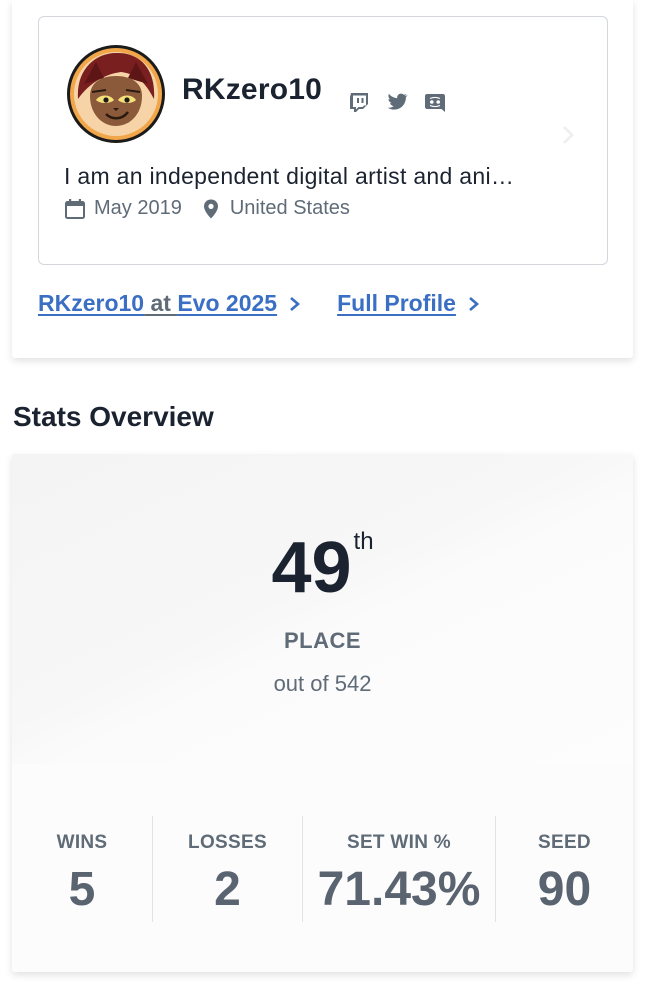 The image size is (646, 1000). I want to click on stat-label: WINS, so click(82, 842).